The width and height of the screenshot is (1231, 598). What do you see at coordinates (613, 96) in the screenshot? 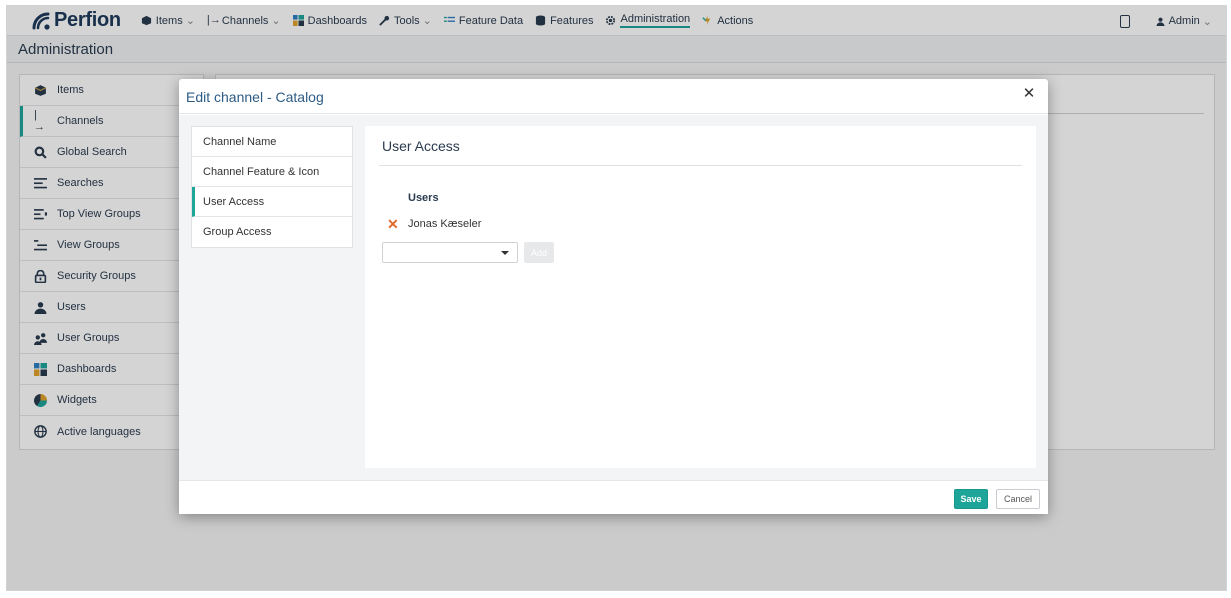
I see `dialog-header: Edit channel - Catalog ✕` at bounding box center [613, 96].